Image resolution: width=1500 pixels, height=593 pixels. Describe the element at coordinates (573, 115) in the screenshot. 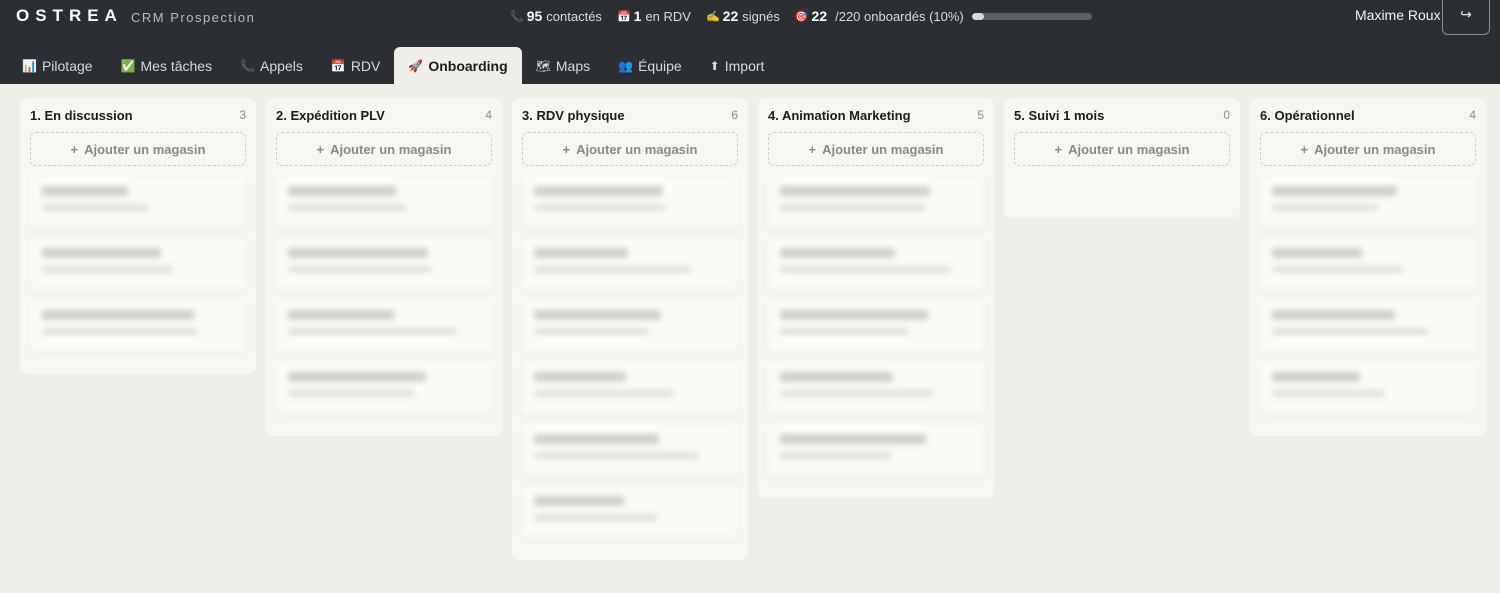

I see `column-title: 3. RDV physique` at that location.